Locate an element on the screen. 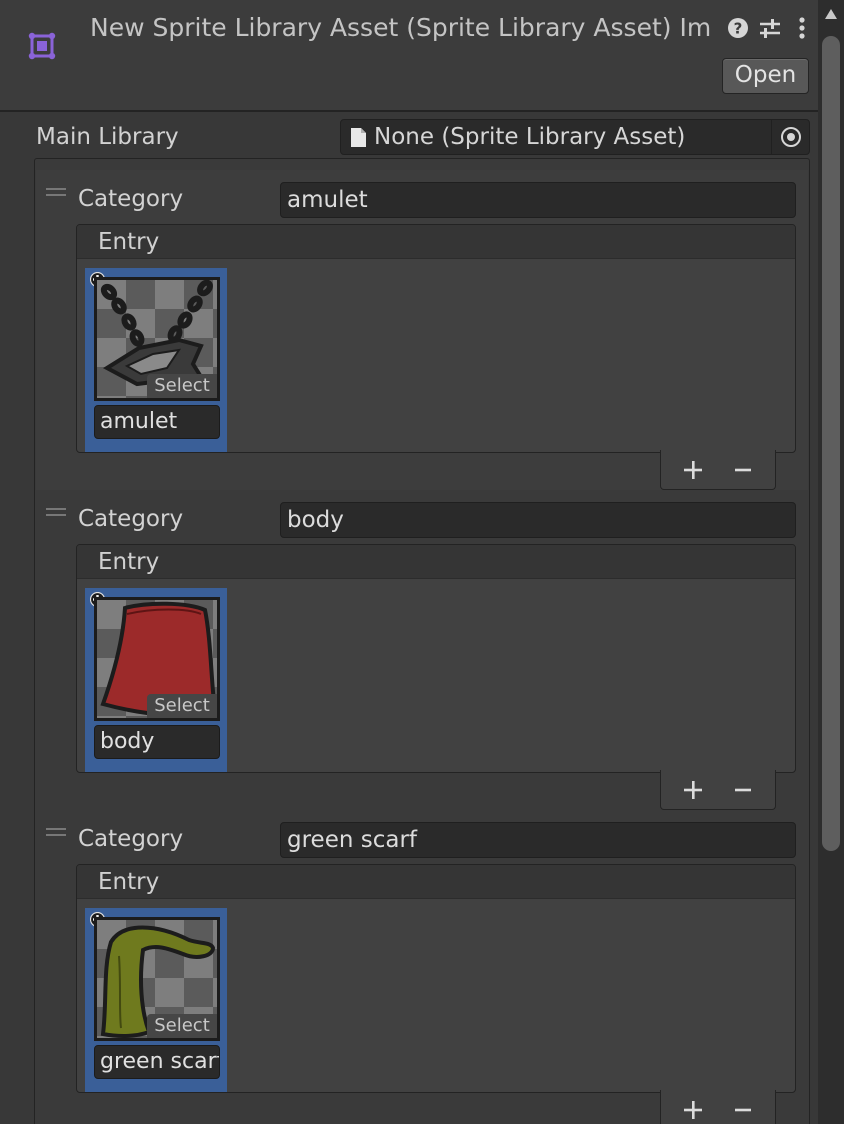 The height and width of the screenshot is (1124, 844). entry-item: Select amulet is located at coordinates (156, 360).